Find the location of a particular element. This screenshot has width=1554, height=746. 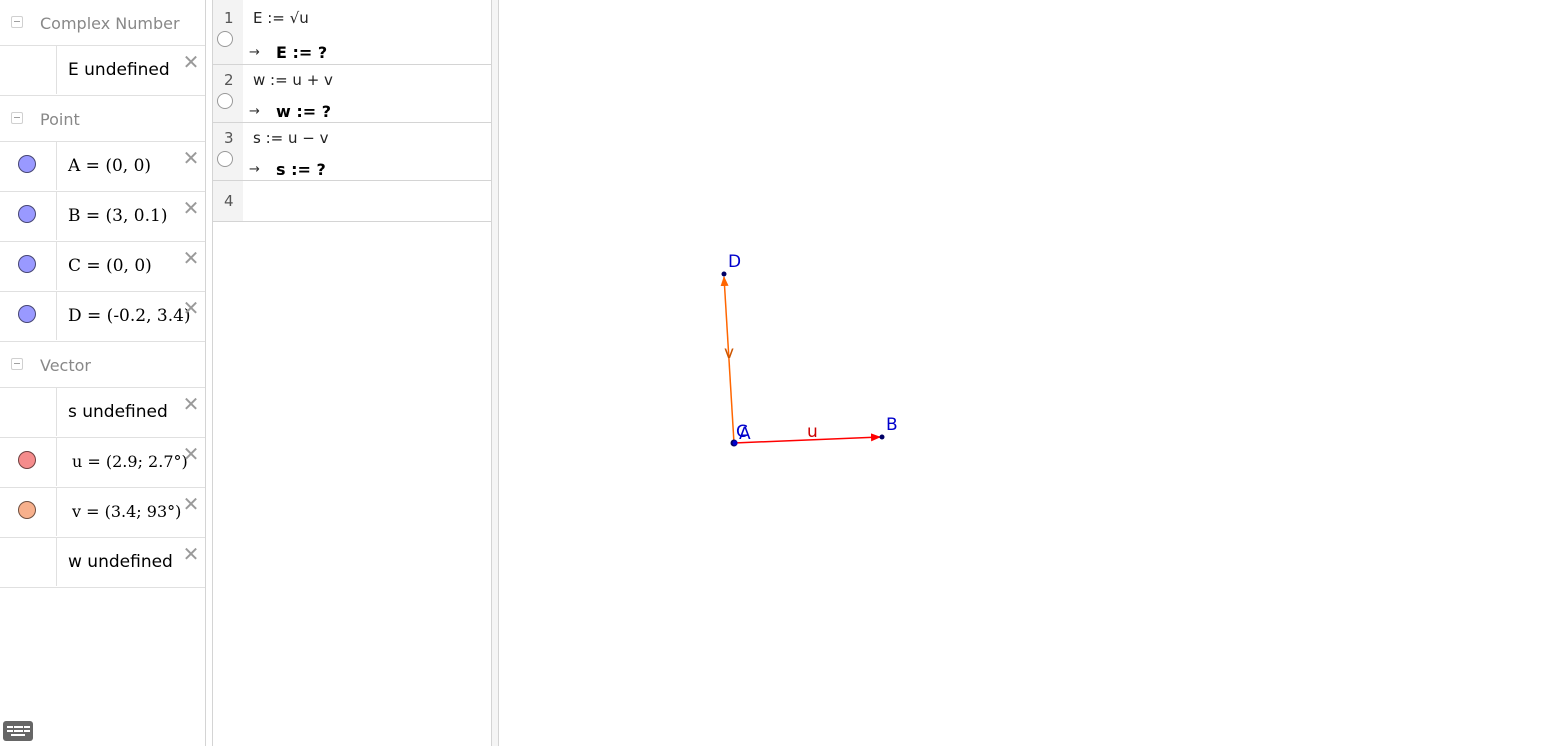

algebra-item-s: s undefined ✕ is located at coordinates (102, 412).